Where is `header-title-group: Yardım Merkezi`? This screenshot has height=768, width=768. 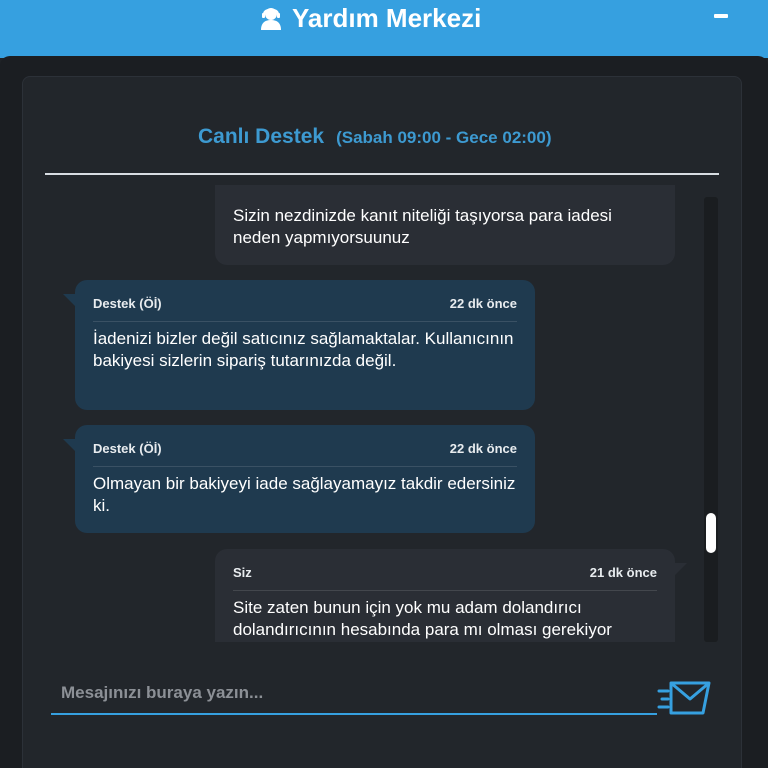
header-title-group: Yardım Merkezi is located at coordinates (369, 18).